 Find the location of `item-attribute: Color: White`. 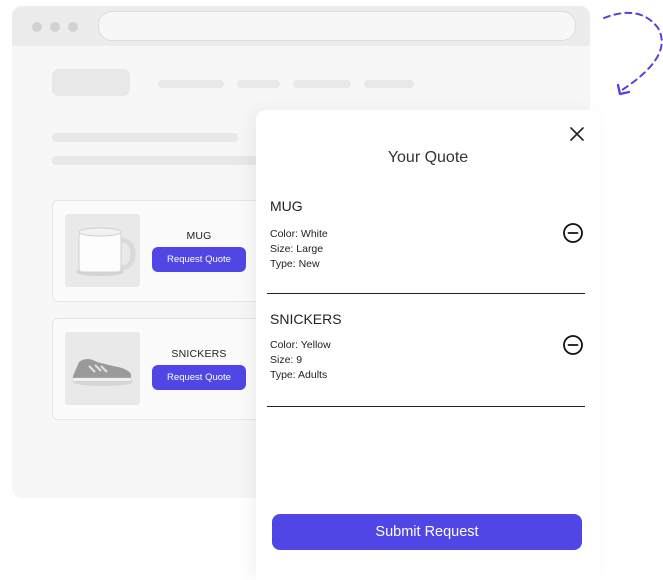

item-attribute: Color: White is located at coordinates (299, 234).